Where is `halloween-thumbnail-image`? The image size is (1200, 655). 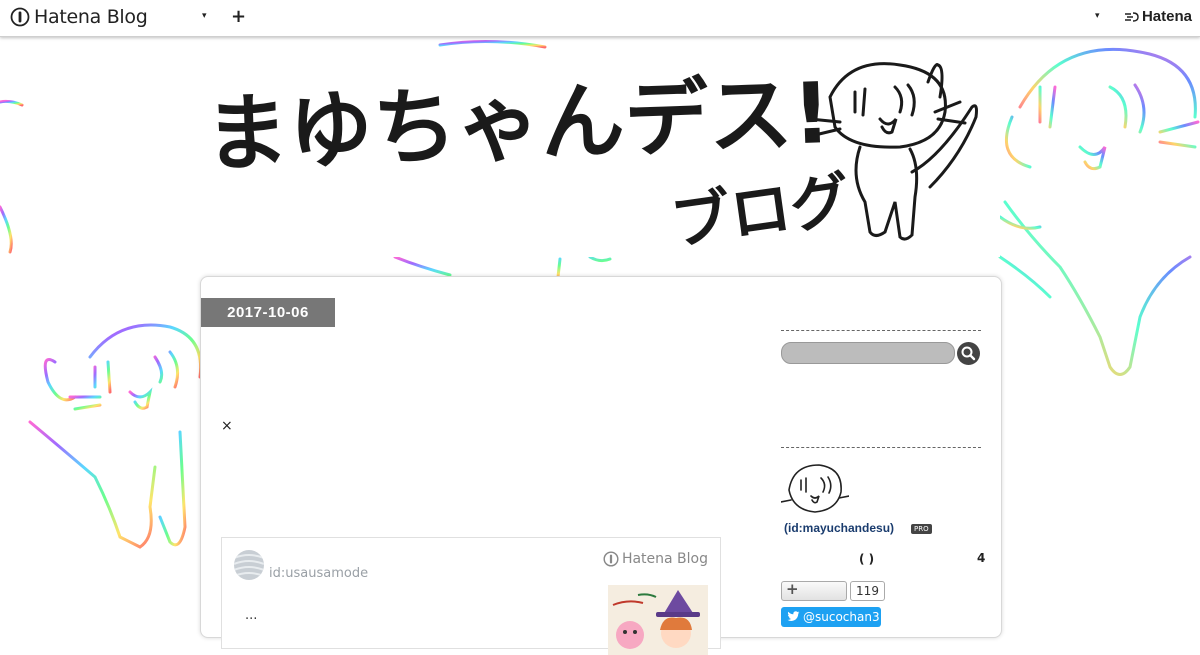
halloween-thumbnail-image is located at coordinates (658, 620).